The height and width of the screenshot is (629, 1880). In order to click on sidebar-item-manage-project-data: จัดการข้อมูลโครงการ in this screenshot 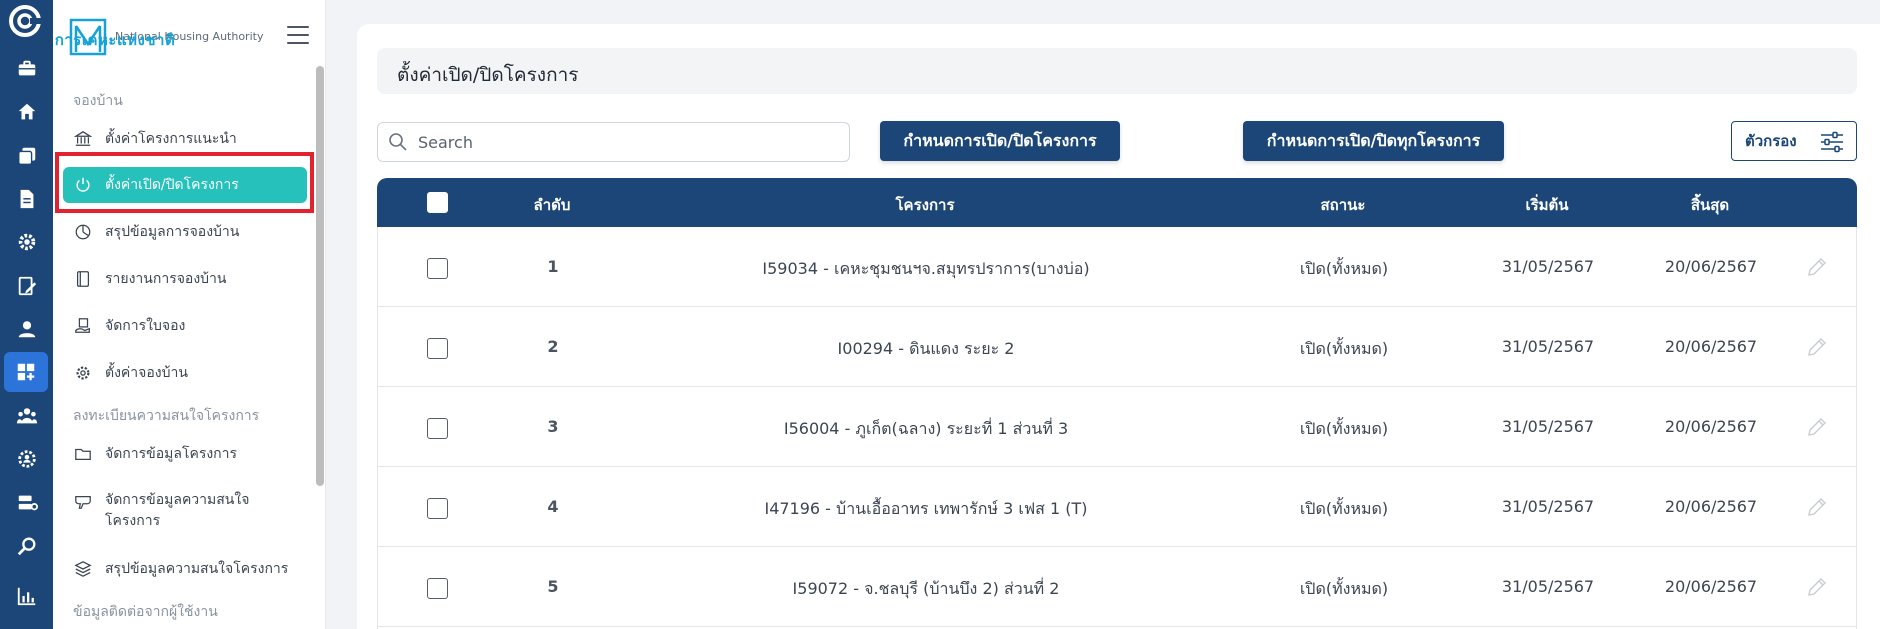, I will do `click(185, 454)`.